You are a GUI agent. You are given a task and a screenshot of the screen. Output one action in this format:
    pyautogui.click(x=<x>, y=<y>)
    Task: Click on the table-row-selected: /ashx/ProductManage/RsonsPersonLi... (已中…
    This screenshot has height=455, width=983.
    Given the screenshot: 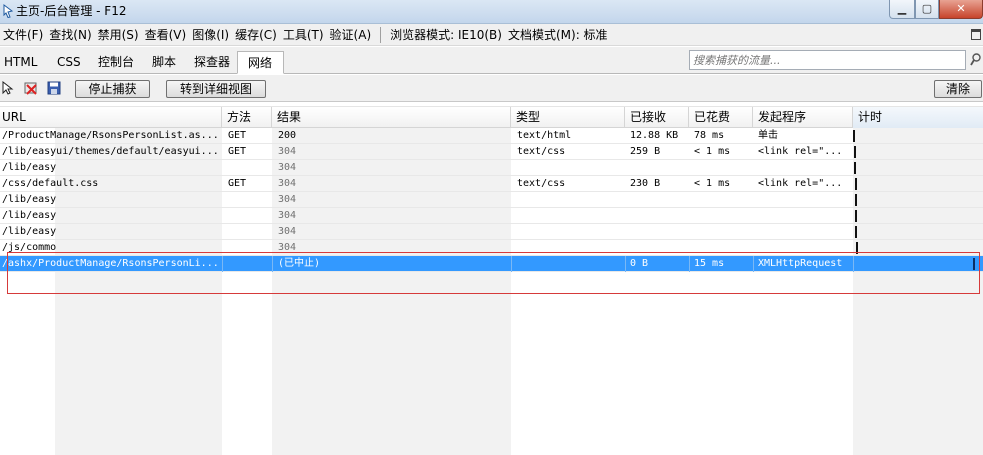 What is the action you would take?
    pyautogui.click(x=491, y=264)
    